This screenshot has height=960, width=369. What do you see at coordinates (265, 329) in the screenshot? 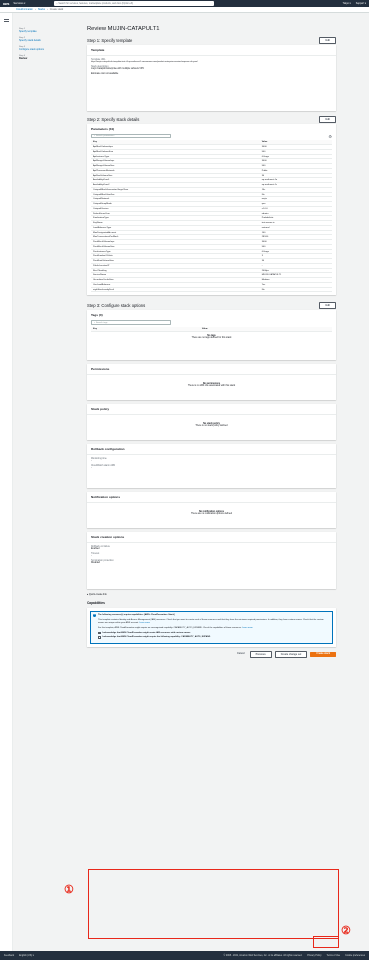
I see `column-header-value: Value` at bounding box center [265, 329].